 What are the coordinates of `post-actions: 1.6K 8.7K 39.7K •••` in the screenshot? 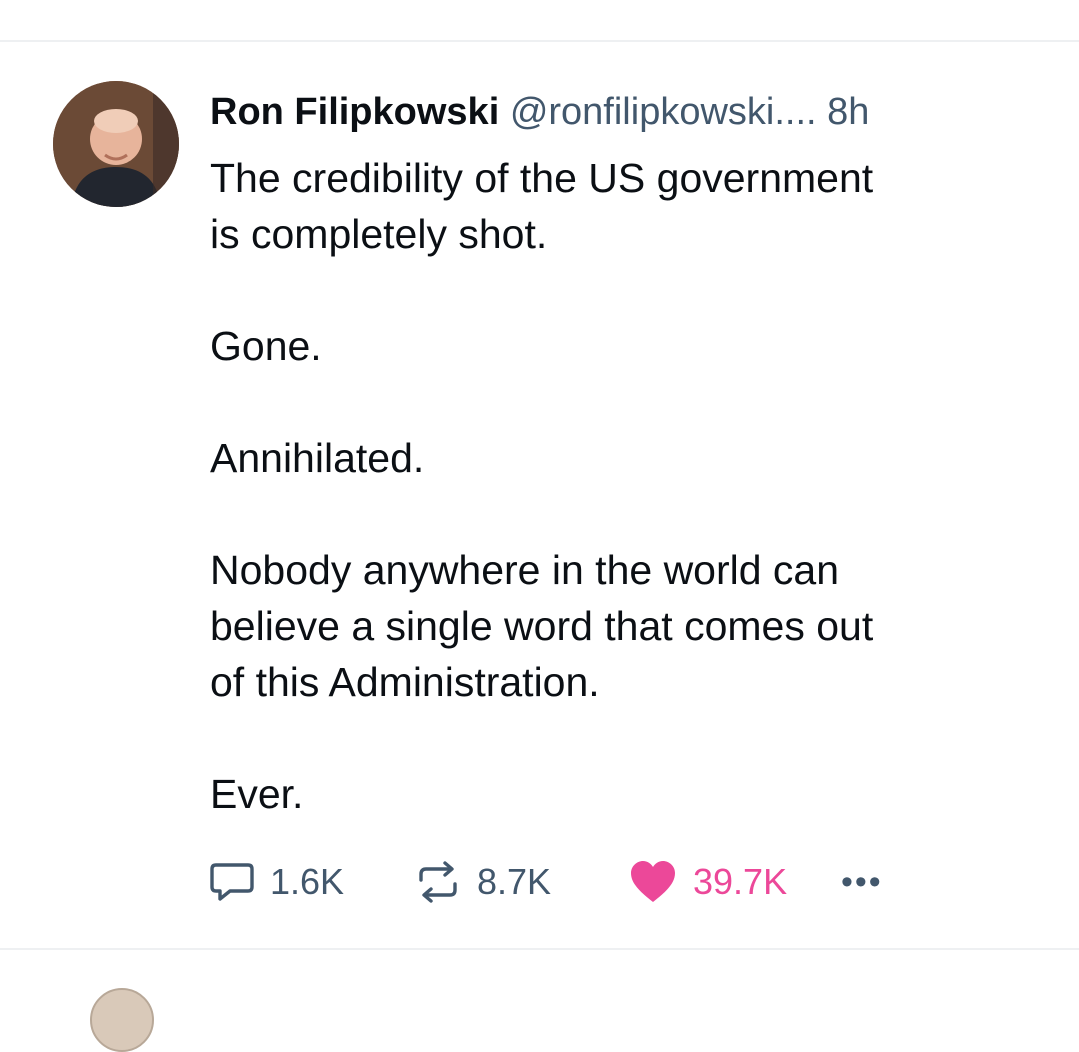 It's located at (545, 882).